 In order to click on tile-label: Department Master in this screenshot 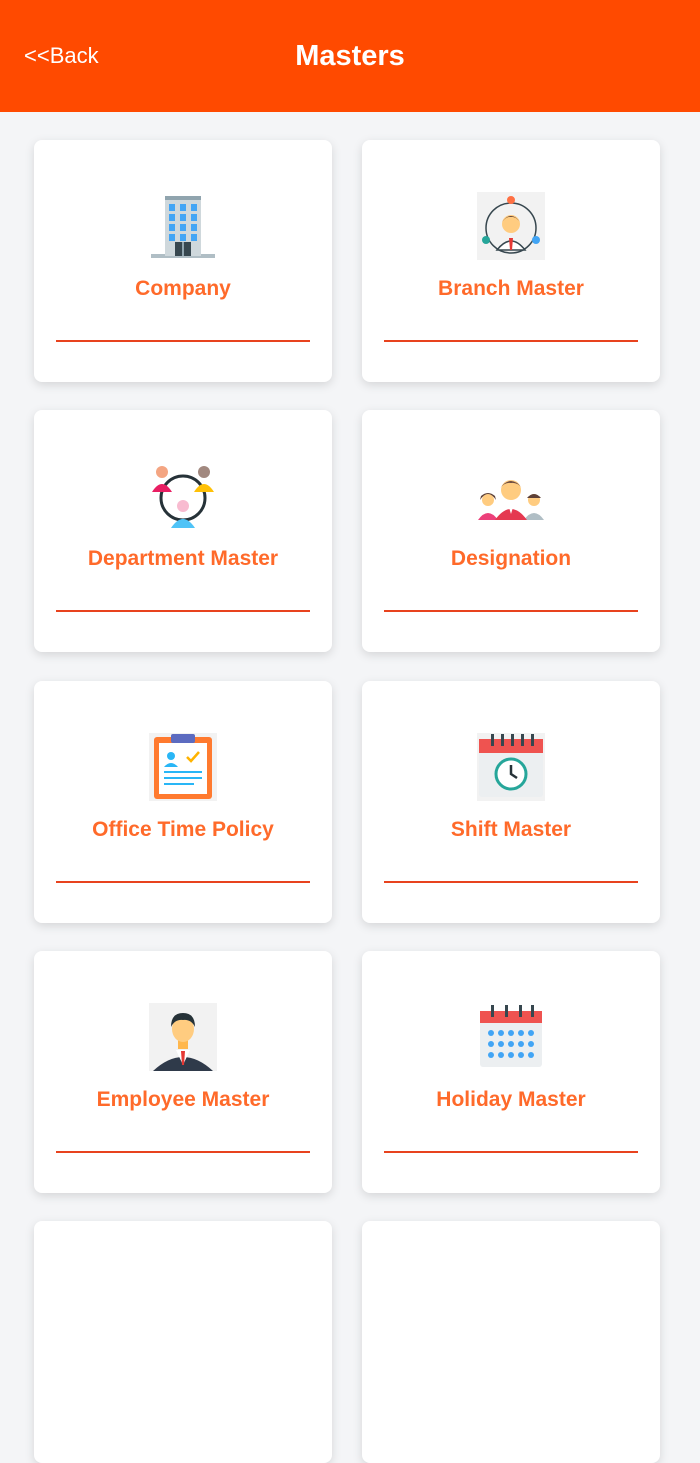, I will do `click(183, 558)`.